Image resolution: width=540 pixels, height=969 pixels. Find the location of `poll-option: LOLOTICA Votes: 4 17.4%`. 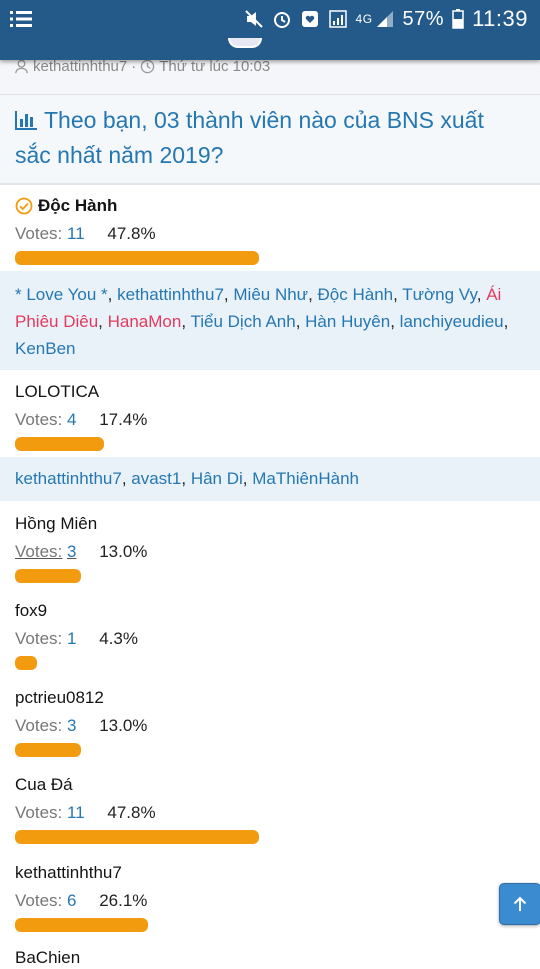

poll-option: LOLOTICA Votes: 4 17.4% is located at coordinates (270, 416).